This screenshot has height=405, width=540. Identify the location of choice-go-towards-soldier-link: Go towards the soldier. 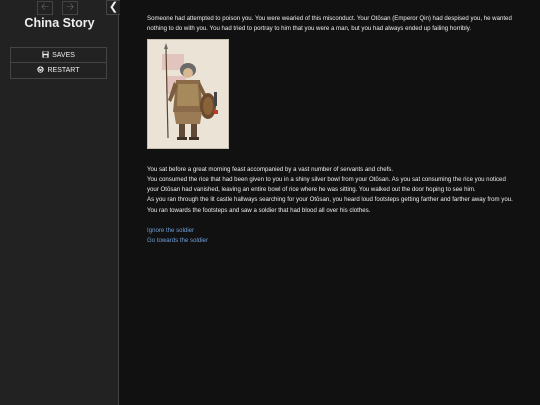
(331, 241).